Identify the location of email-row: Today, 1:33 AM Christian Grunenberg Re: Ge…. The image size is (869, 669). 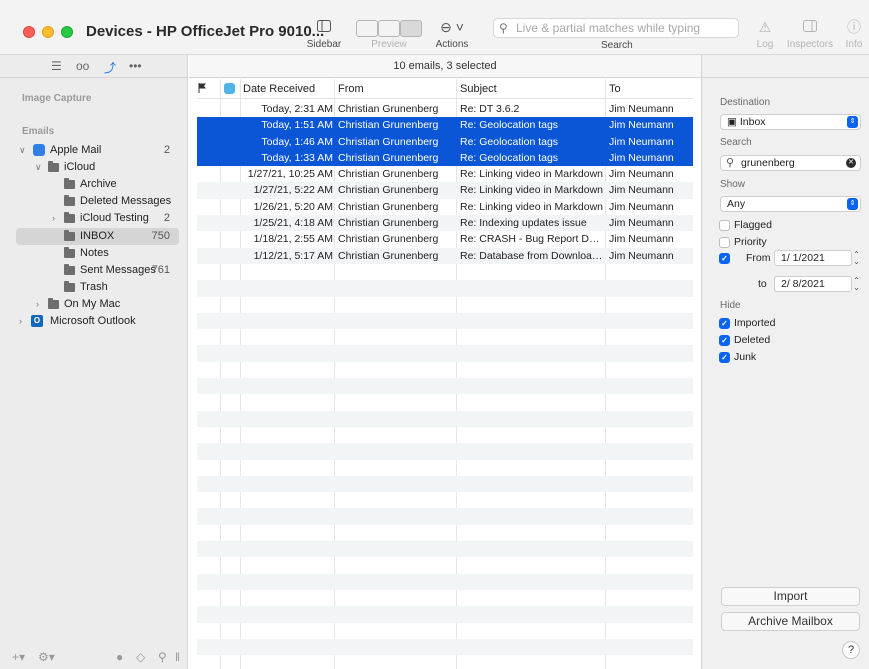
(445, 158).